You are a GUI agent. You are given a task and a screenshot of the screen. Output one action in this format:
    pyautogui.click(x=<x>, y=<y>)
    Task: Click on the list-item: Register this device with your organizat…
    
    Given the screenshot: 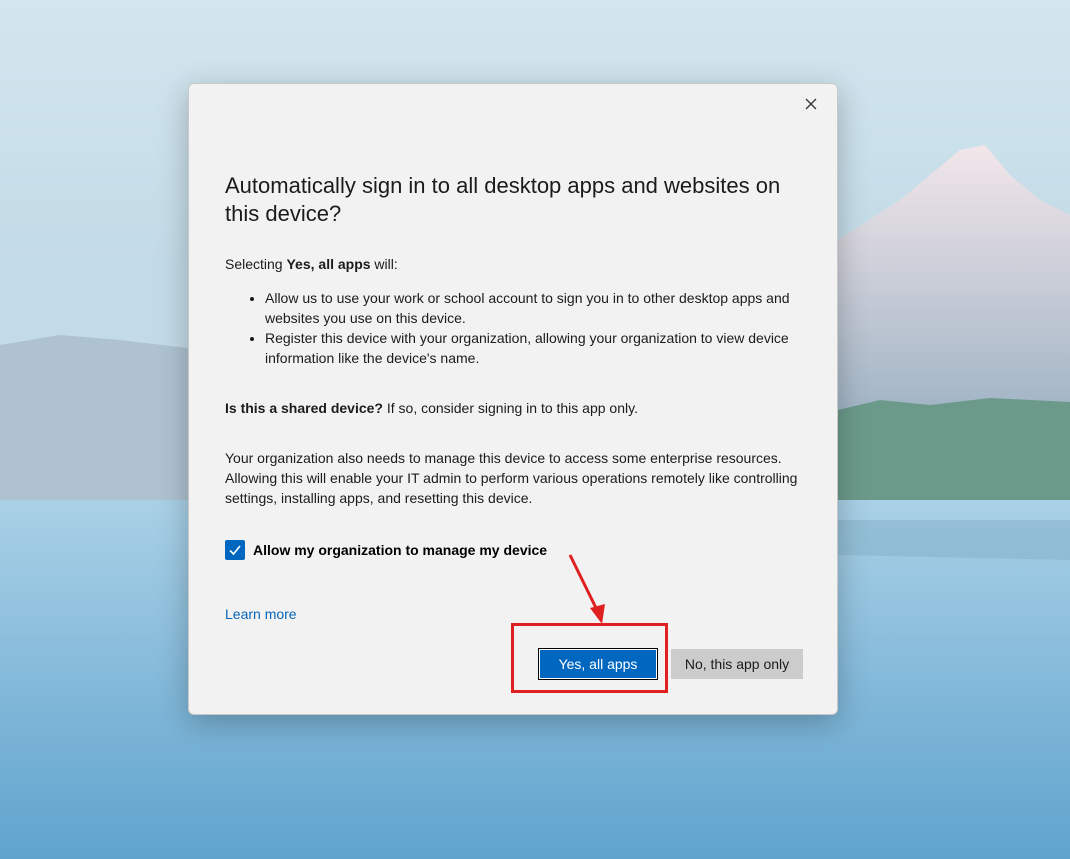 What is the action you would take?
    pyautogui.click(x=535, y=348)
    